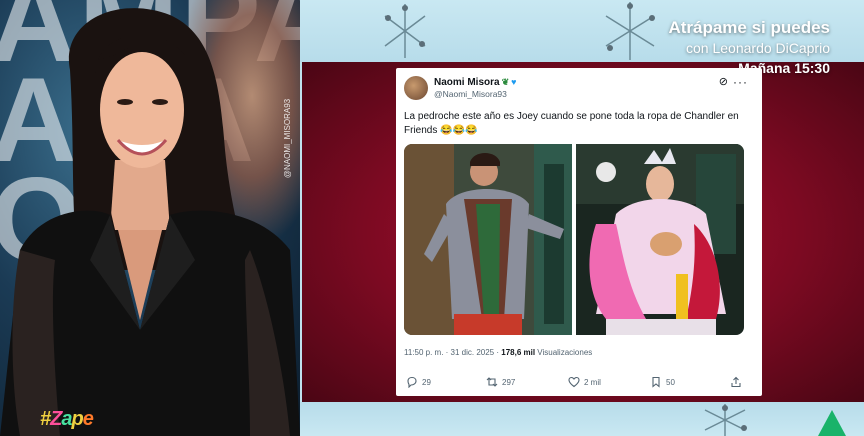  What do you see at coordinates (574, 382) in the screenshot?
I see `like-icon` at bounding box center [574, 382].